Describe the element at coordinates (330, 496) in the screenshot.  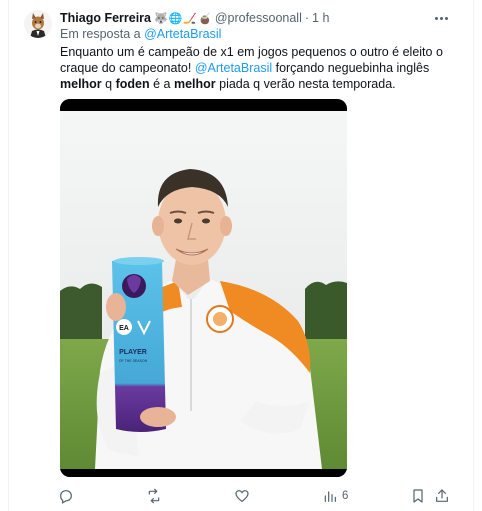
I see `views-icon` at that location.